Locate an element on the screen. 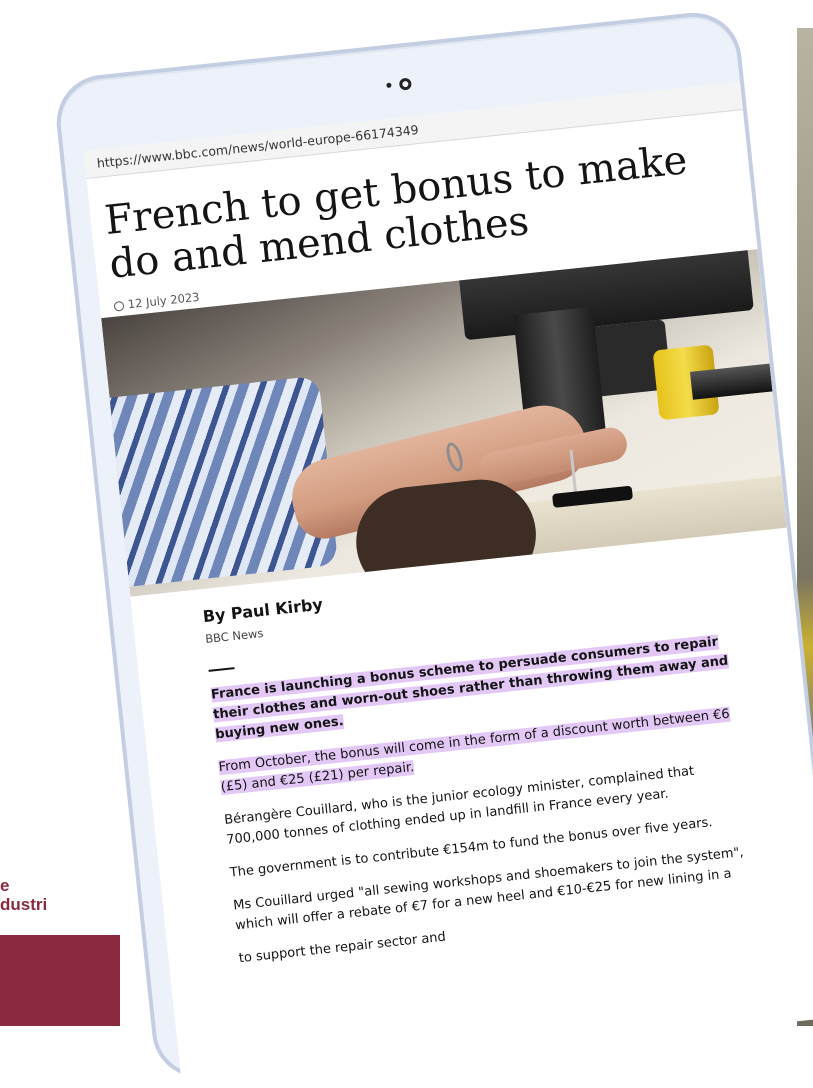  camera-lens-icon is located at coordinates (405, 84).